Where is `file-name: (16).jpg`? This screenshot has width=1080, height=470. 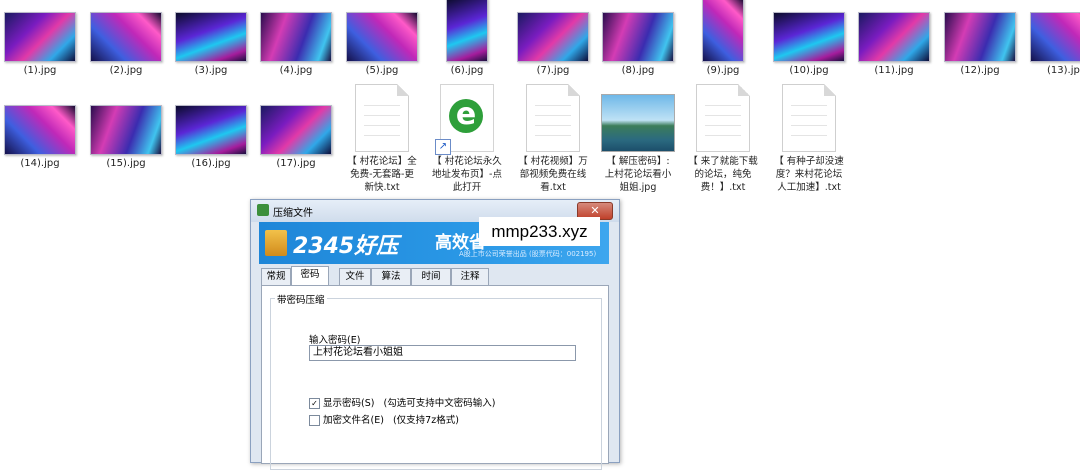
file-name: (16).jpg is located at coordinates (211, 163).